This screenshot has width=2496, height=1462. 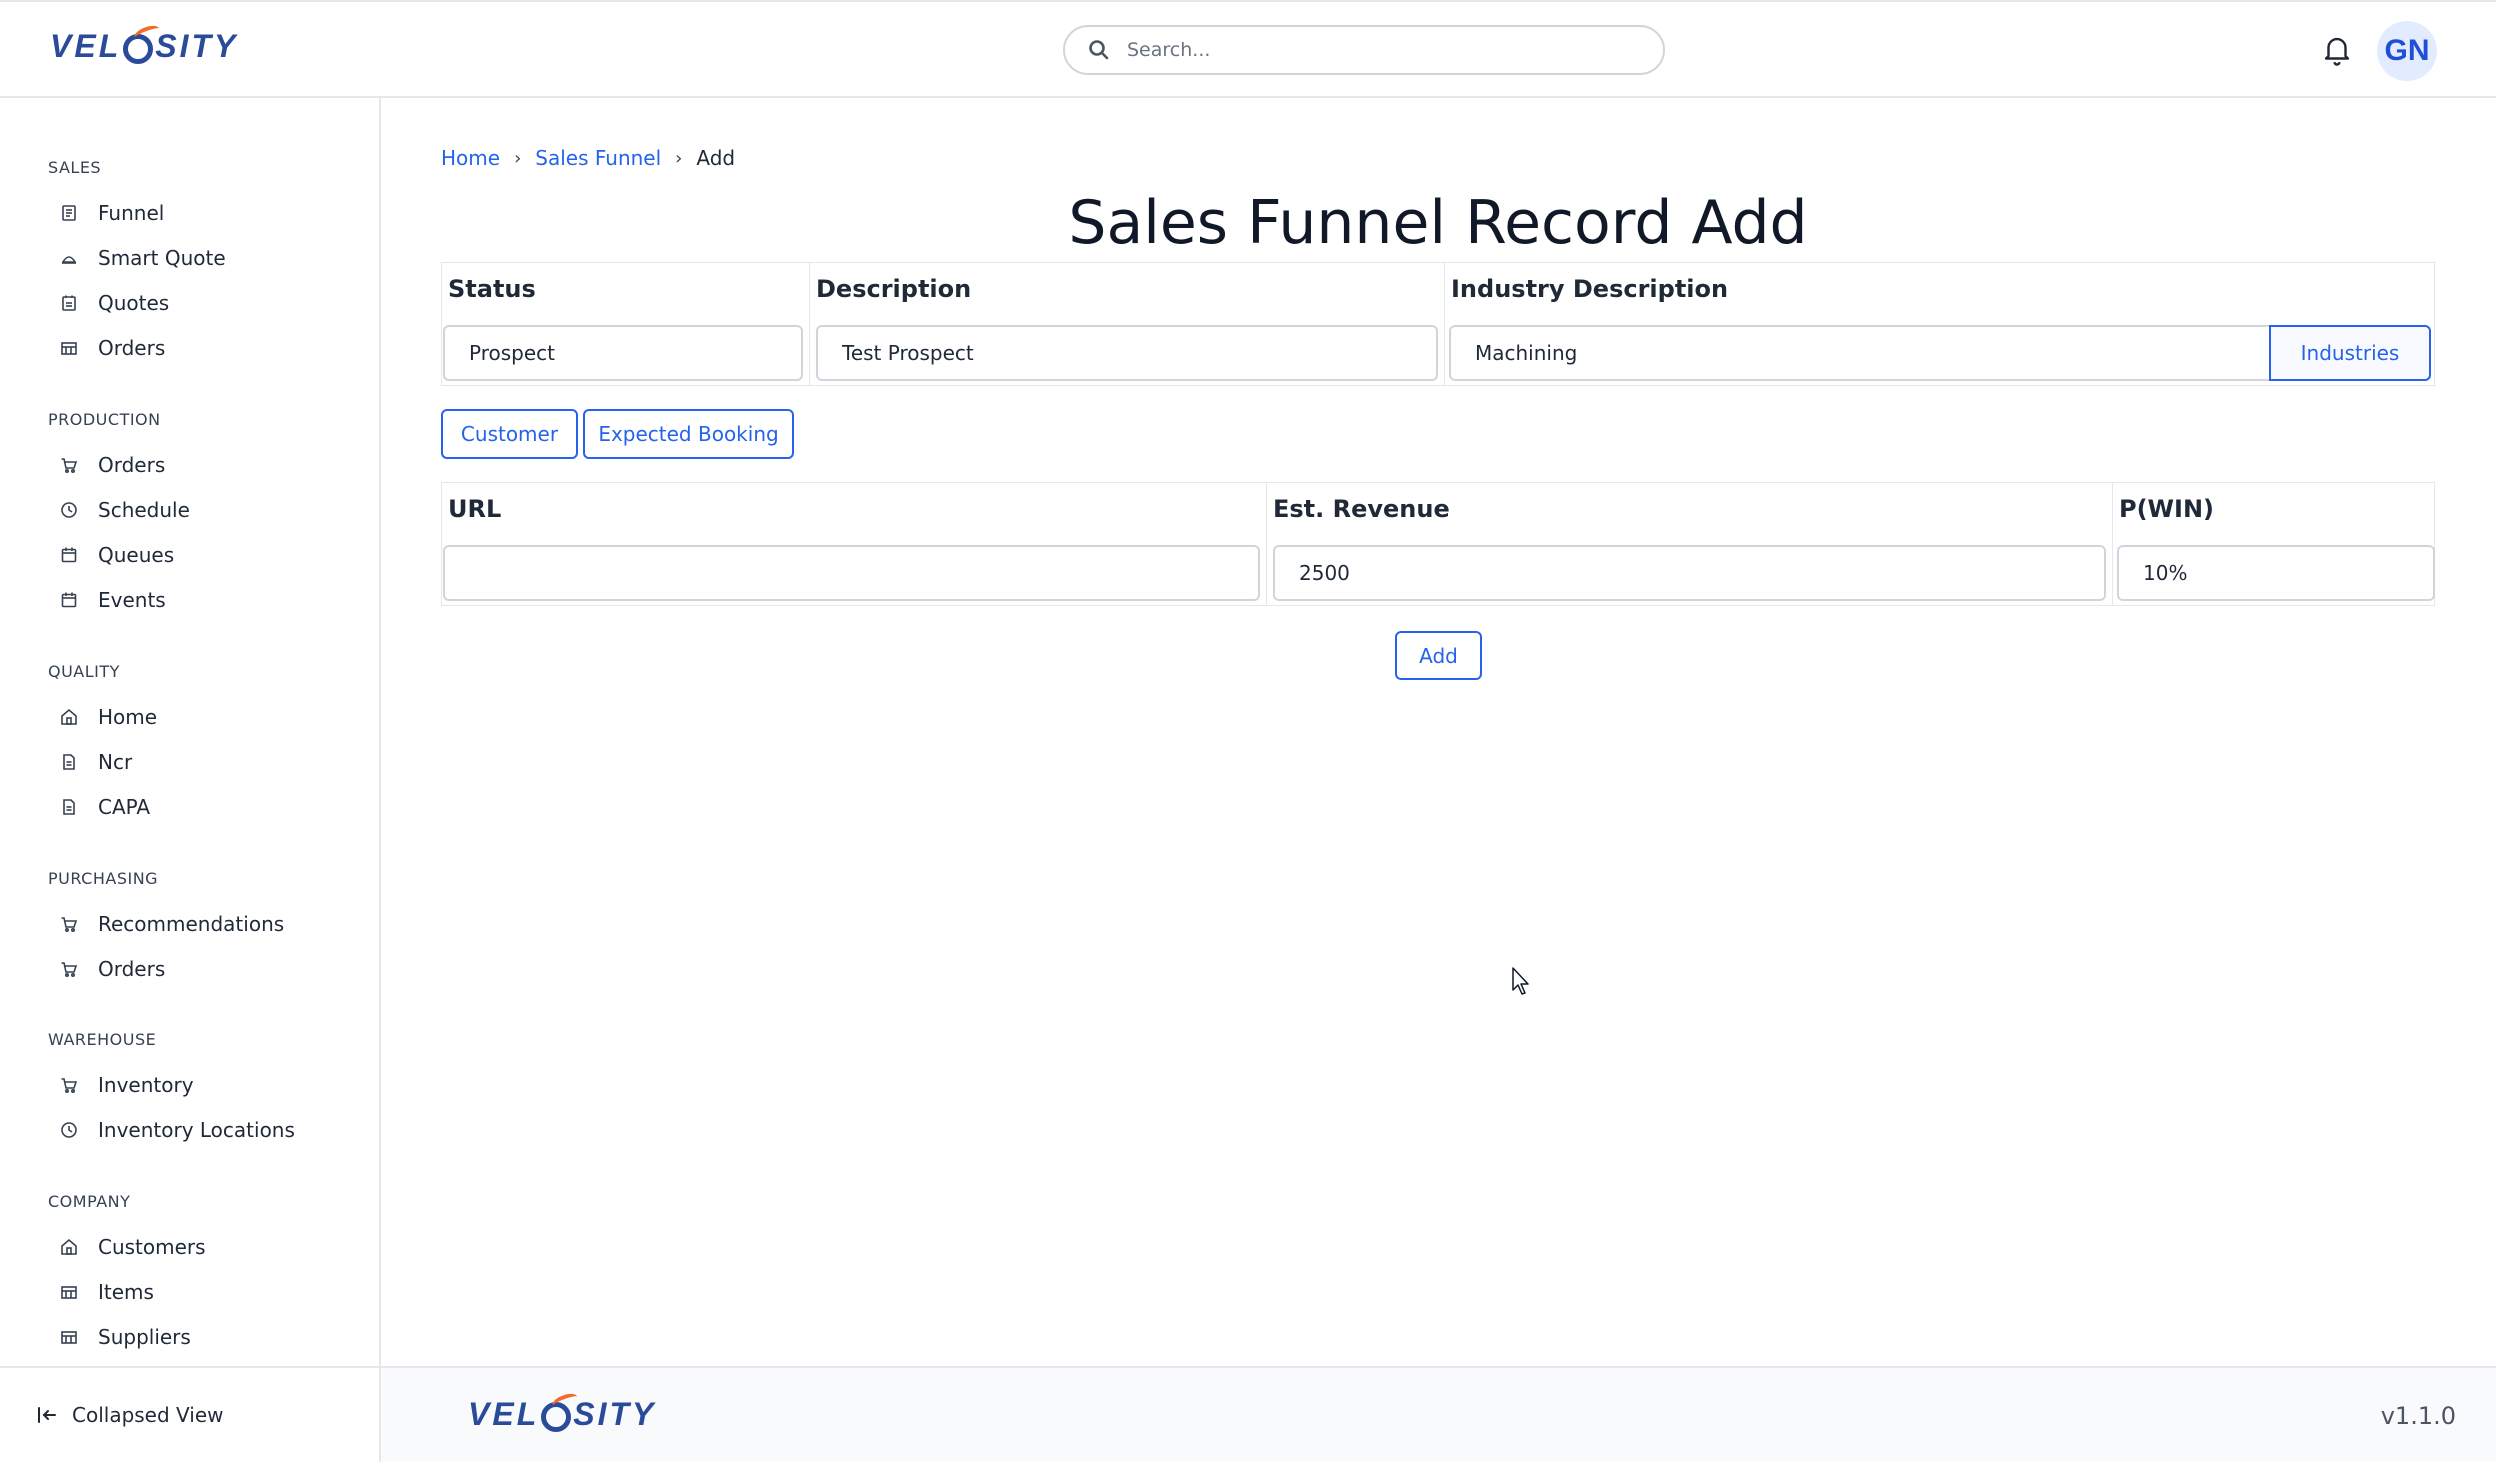 What do you see at coordinates (492, 289) in the screenshot?
I see `status-label: Status` at bounding box center [492, 289].